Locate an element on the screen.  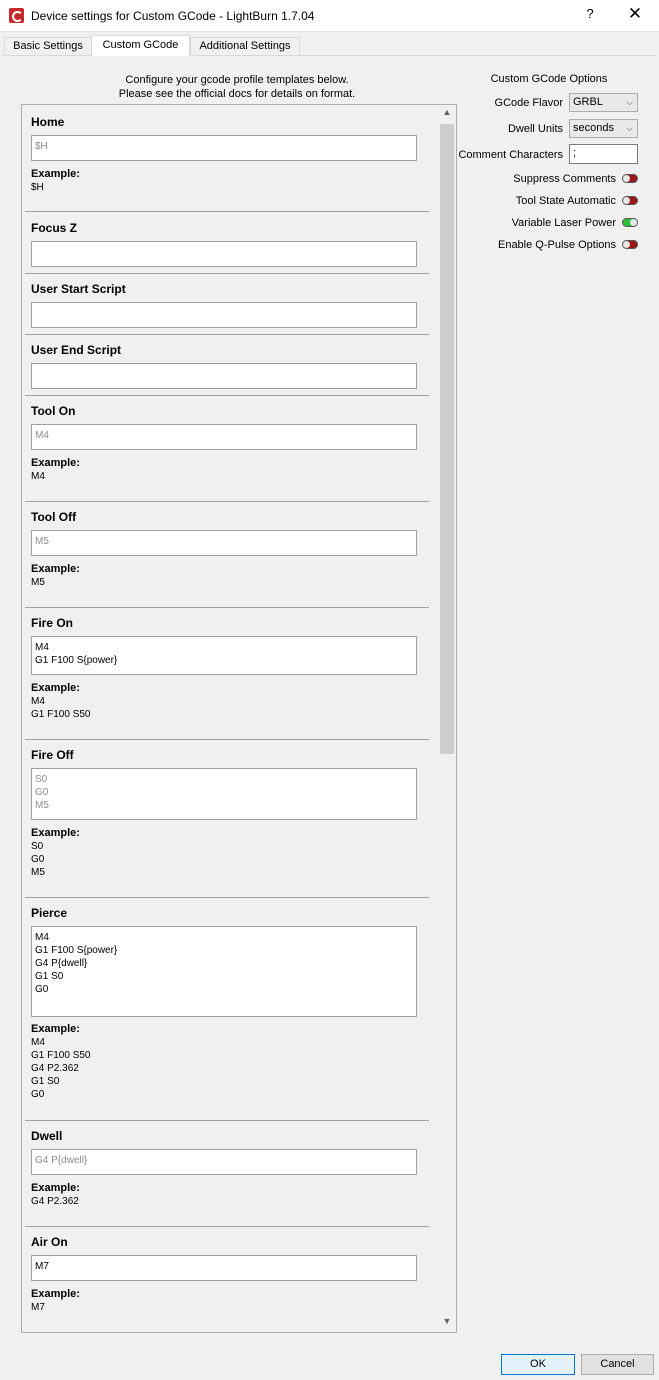
tab-basic-settings: Basic Settings is located at coordinates (48, 46).